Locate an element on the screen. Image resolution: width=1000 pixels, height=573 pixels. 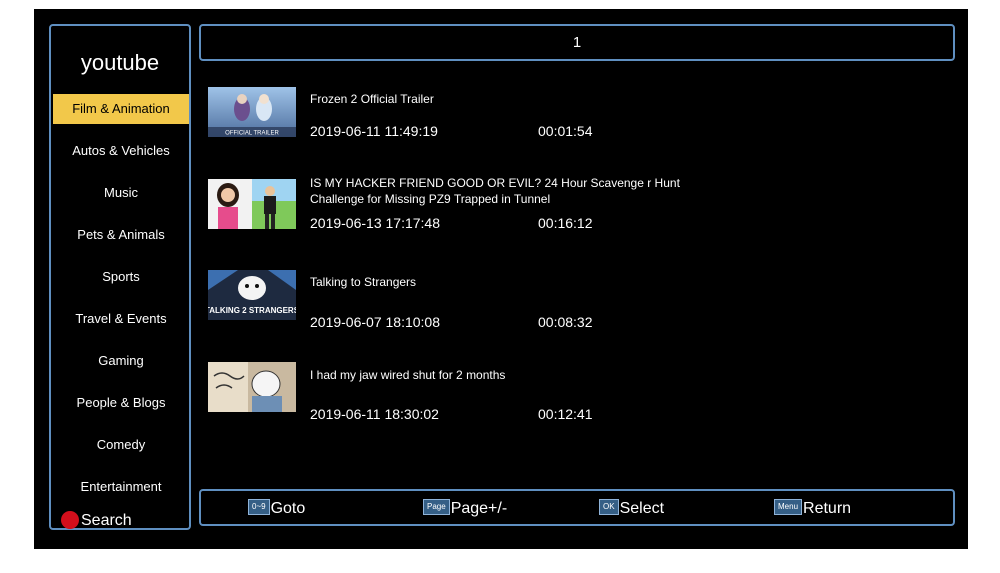
category-sports: Sports is located at coordinates (121, 277).